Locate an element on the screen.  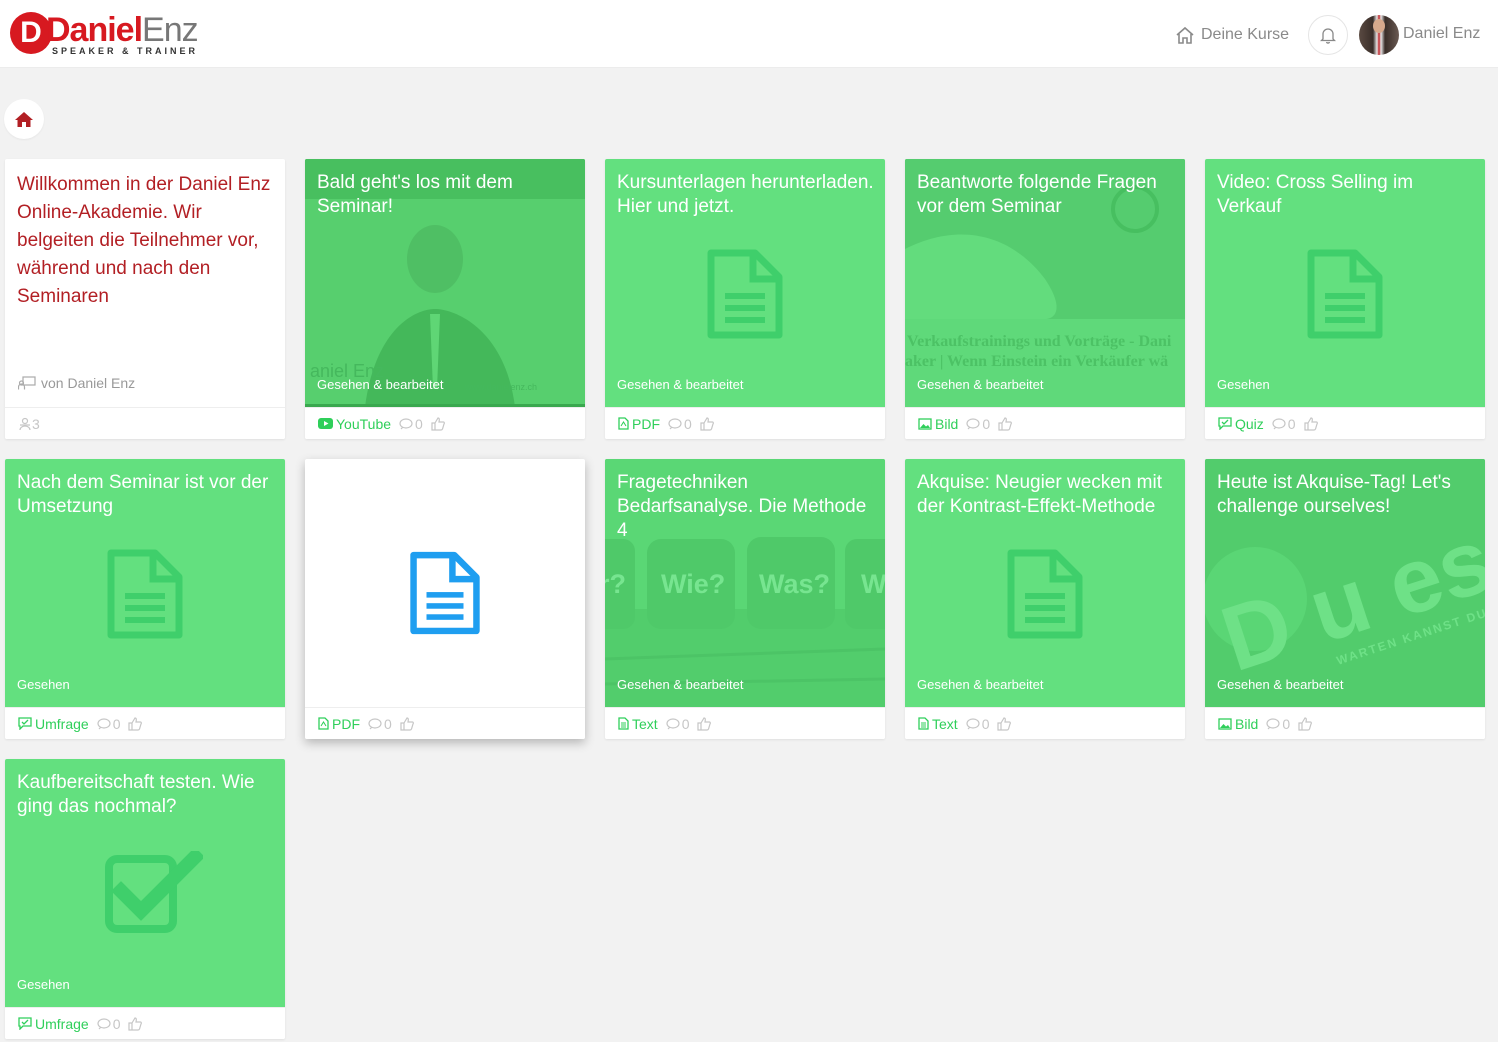
card-thumbnail: Video: Cross Selling im Verkauf Gesehen is located at coordinates (1345, 283).